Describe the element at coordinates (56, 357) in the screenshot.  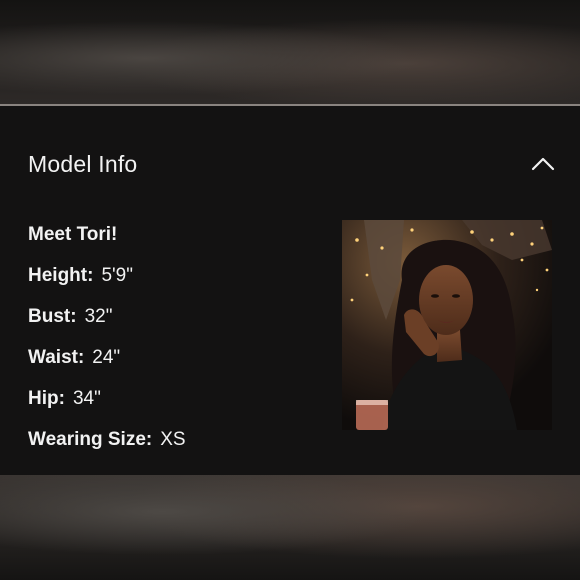
I see `waist-label: Waist:` at that location.